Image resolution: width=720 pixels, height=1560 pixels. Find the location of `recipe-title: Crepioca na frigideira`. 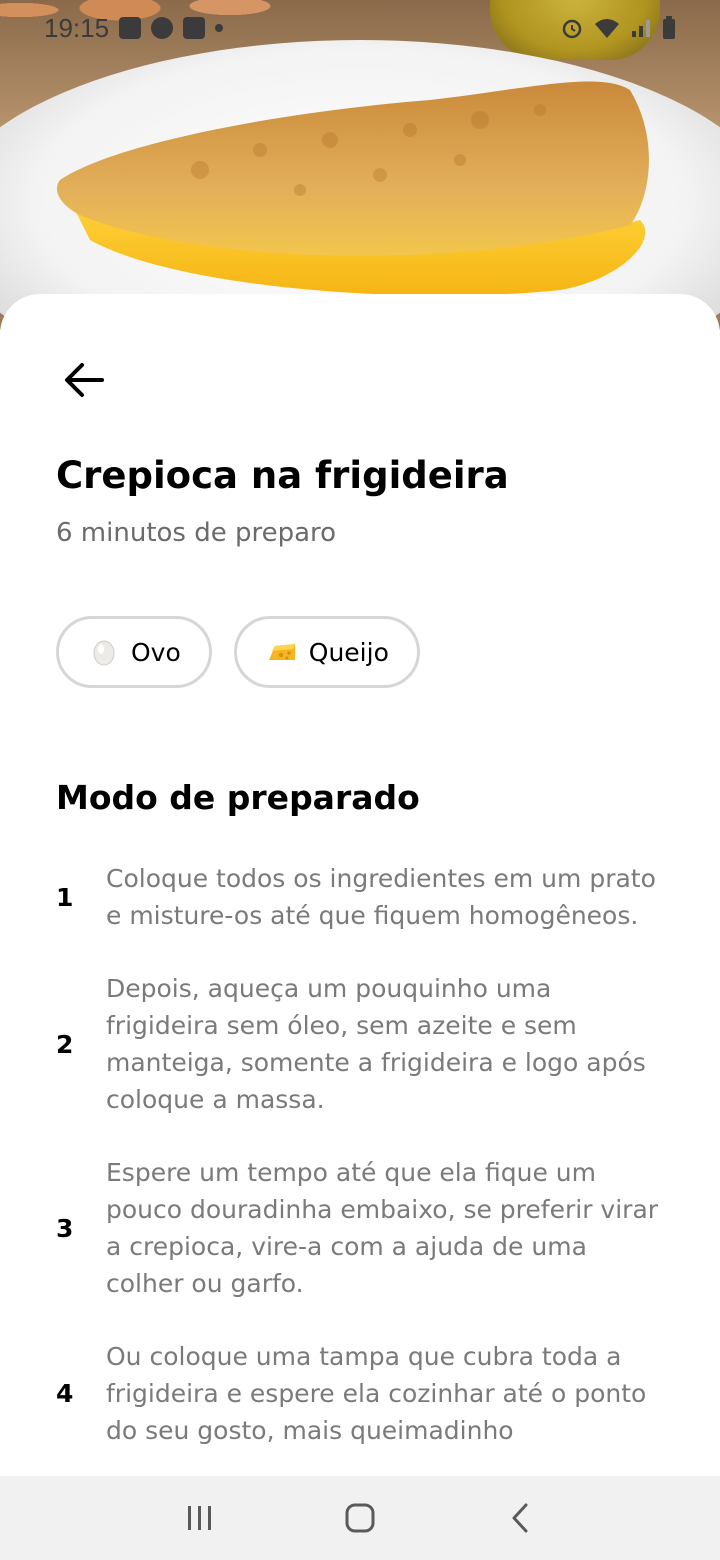

recipe-title: Crepioca na frigideira is located at coordinates (282, 475).